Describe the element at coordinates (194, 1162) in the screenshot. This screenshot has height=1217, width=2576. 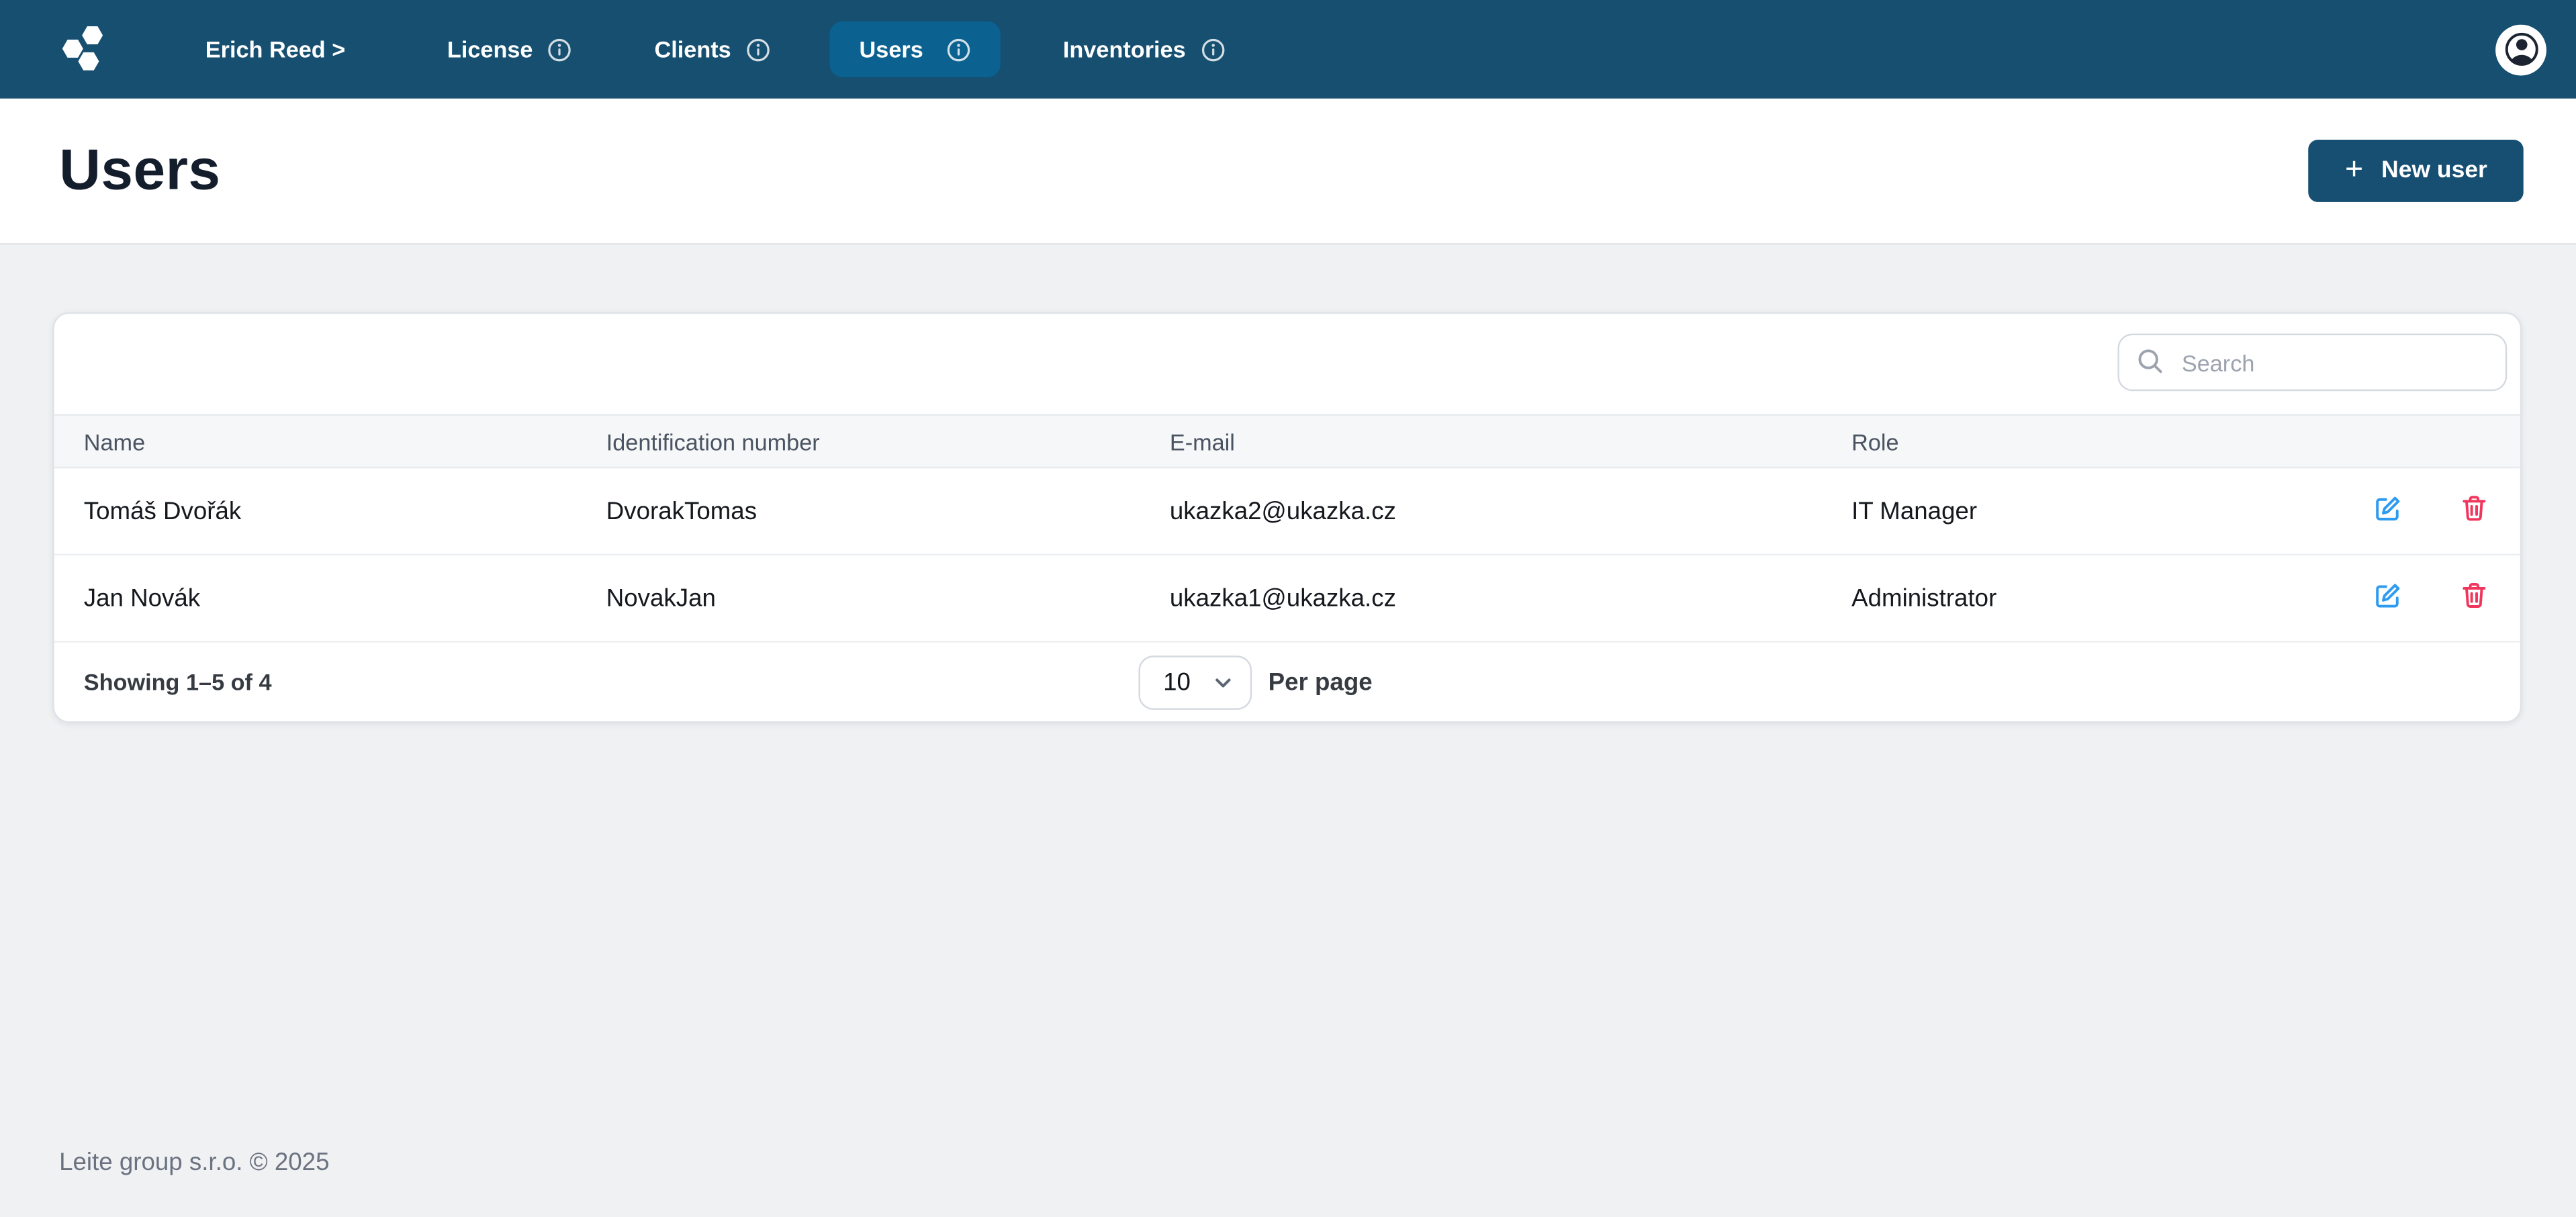
I see `copyright-text: Leite group s.r.o. © 2025` at that location.